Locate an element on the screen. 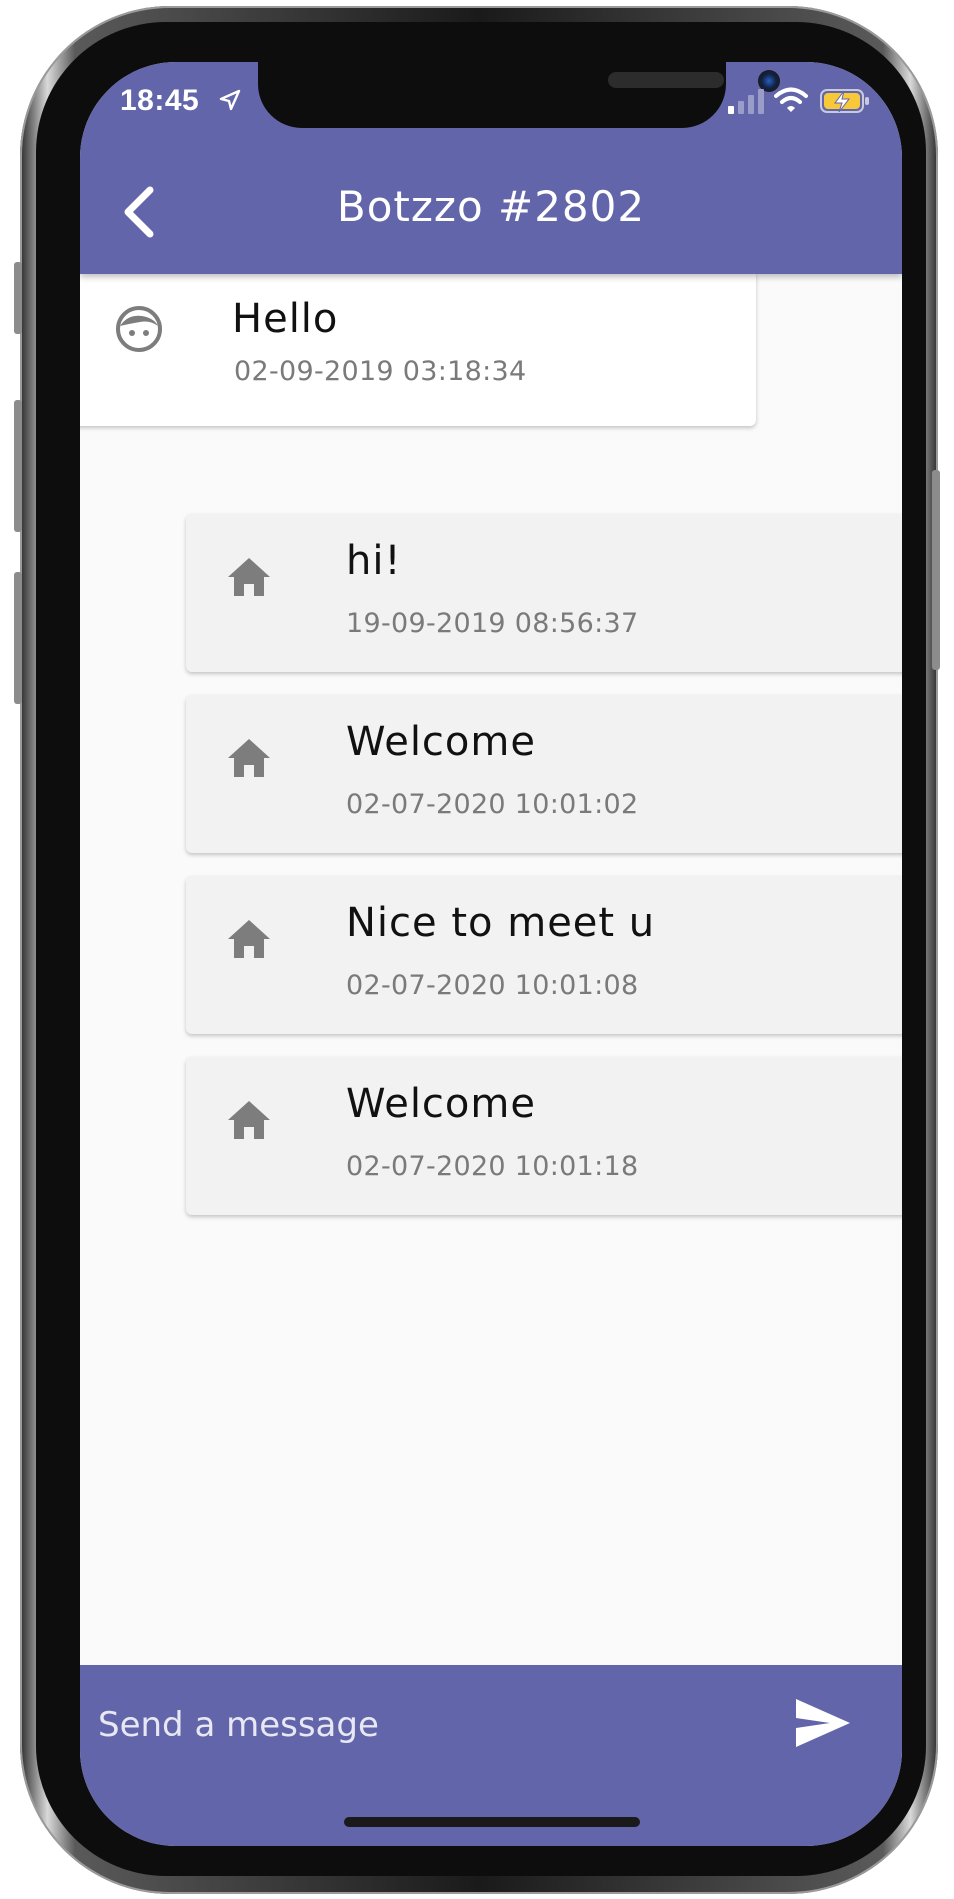 This screenshot has width=954, height=1899. status-bar: 18:45 is located at coordinates (491, 97).